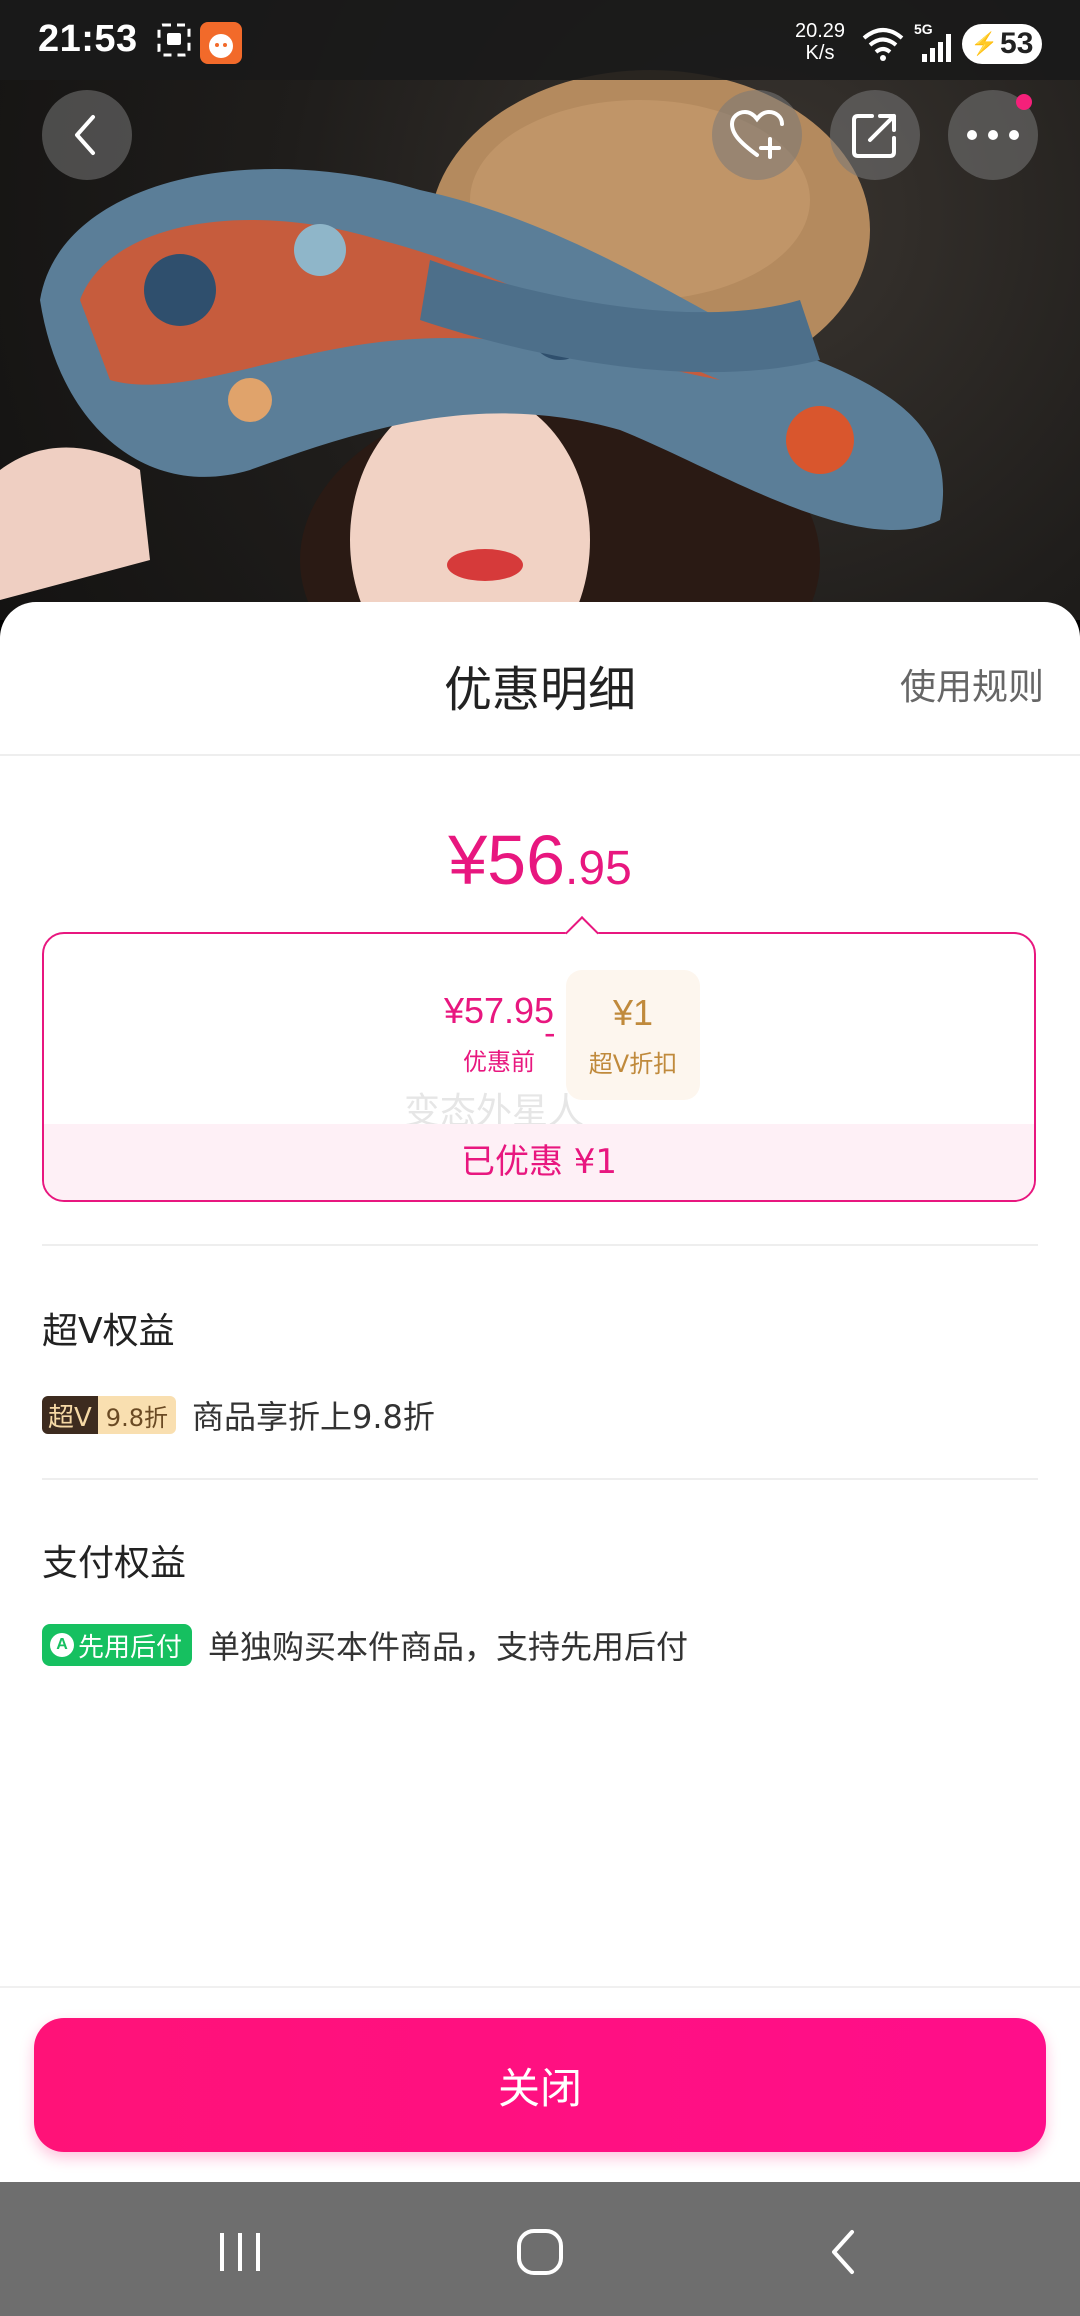 This screenshot has height=2316, width=1080. What do you see at coordinates (820, 53) in the screenshot?
I see `network-speed-unit: K/s` at bounding box center [820, 53].